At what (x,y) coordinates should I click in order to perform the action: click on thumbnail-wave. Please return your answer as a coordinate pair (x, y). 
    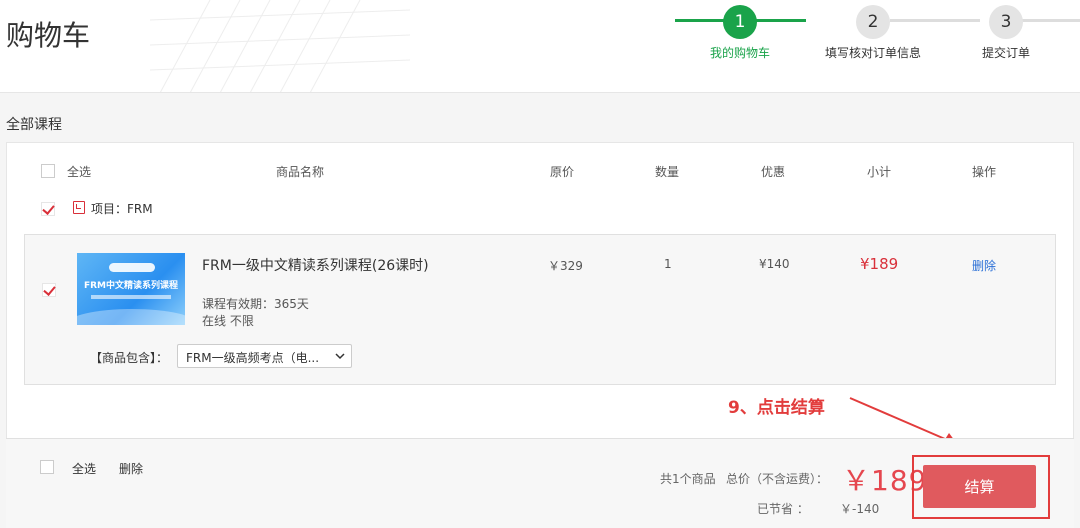
    Looking at the image, I should click on (131, 317).